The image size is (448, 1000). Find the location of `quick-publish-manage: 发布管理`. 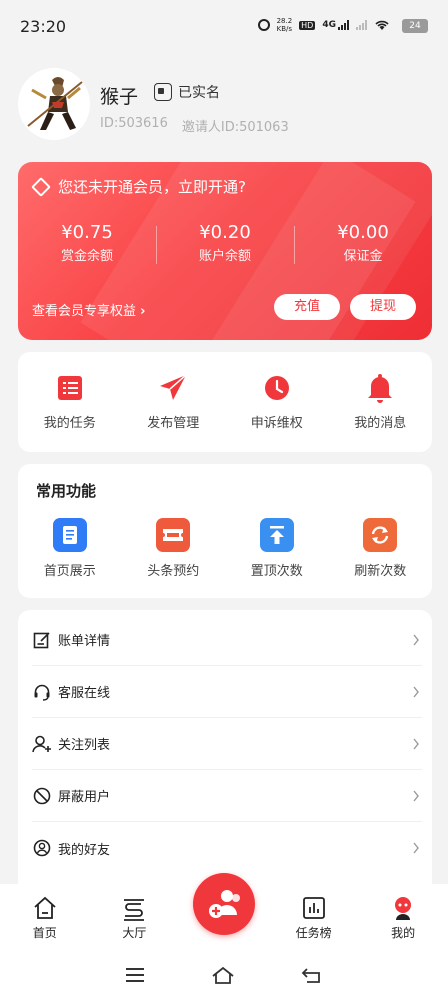

quick-publish-manage: 发布管理 is located at coordinates (174, 402).